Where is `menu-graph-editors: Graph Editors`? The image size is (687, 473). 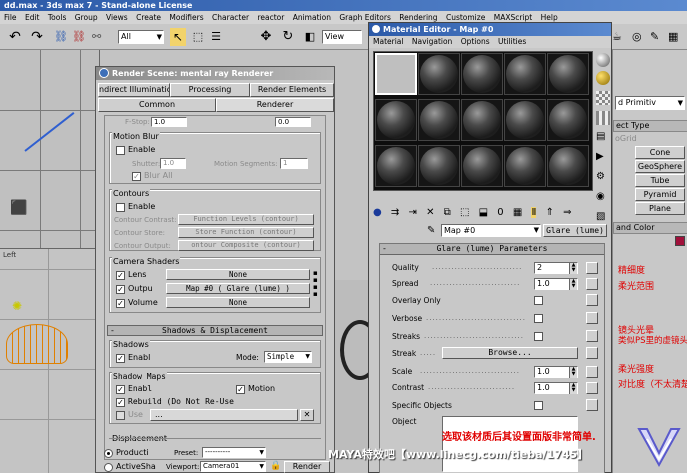
menu-graph-editors: Graph Editors is located at coordinates (365, 17).